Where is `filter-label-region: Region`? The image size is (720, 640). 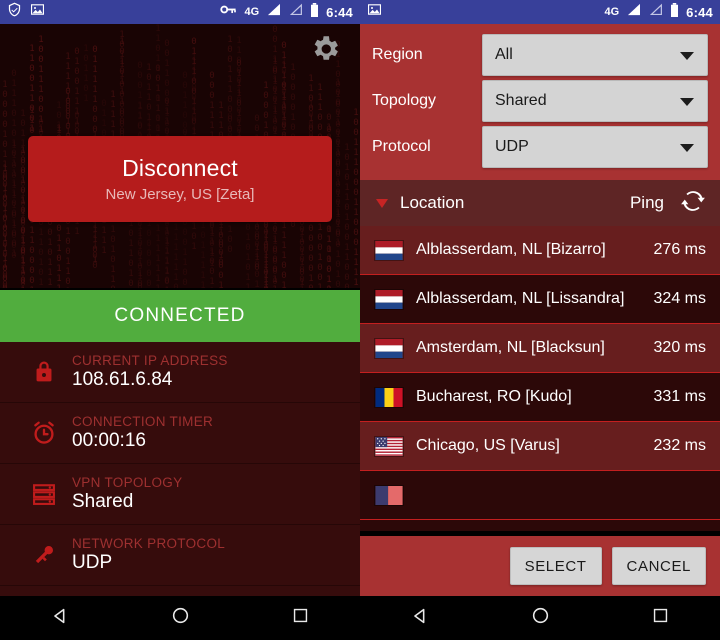 filter-label-region: Region is located at coordinates (397, 54).